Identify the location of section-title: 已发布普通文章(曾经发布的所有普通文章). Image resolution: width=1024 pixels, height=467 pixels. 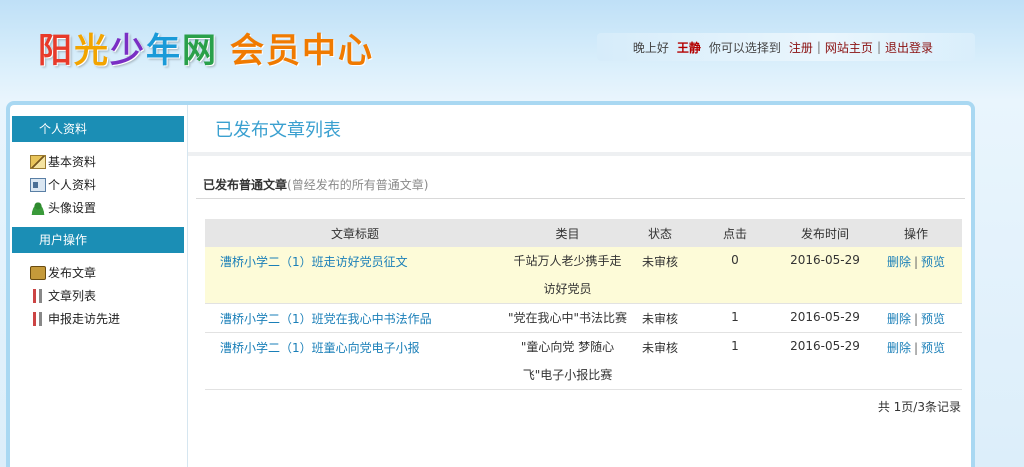
(580, 187).